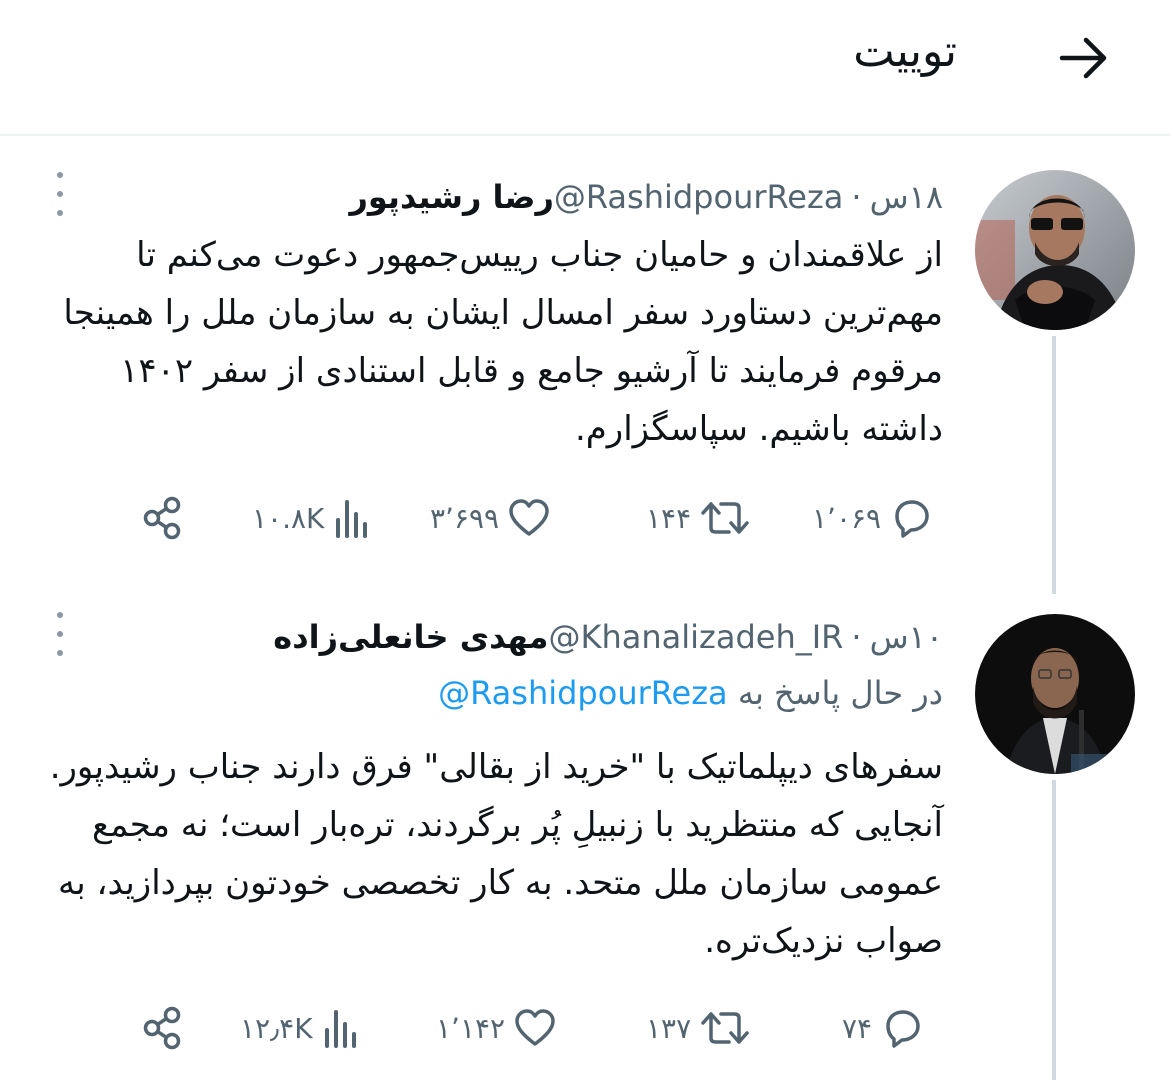 The width and height of the screenshot is (1171, 1080). Describe the element at coordinates (669, 518) in the screenshot. I see `retweet-count: ۱۴۴` at that location.